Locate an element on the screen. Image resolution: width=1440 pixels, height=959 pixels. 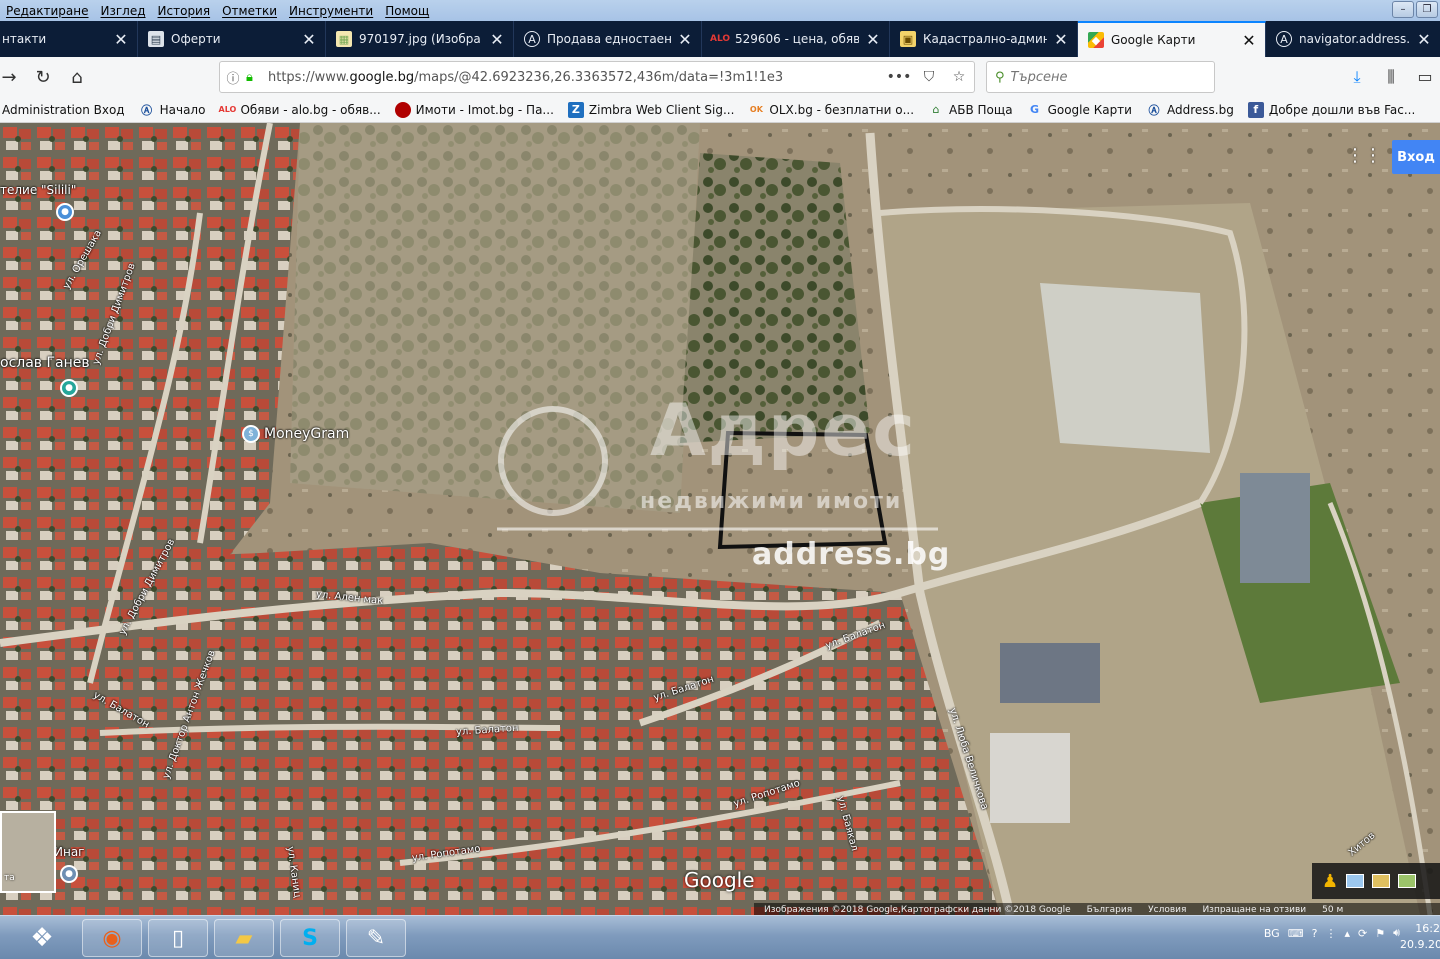
flag-icon: ⚑ is located at coordinates (1380, 933).